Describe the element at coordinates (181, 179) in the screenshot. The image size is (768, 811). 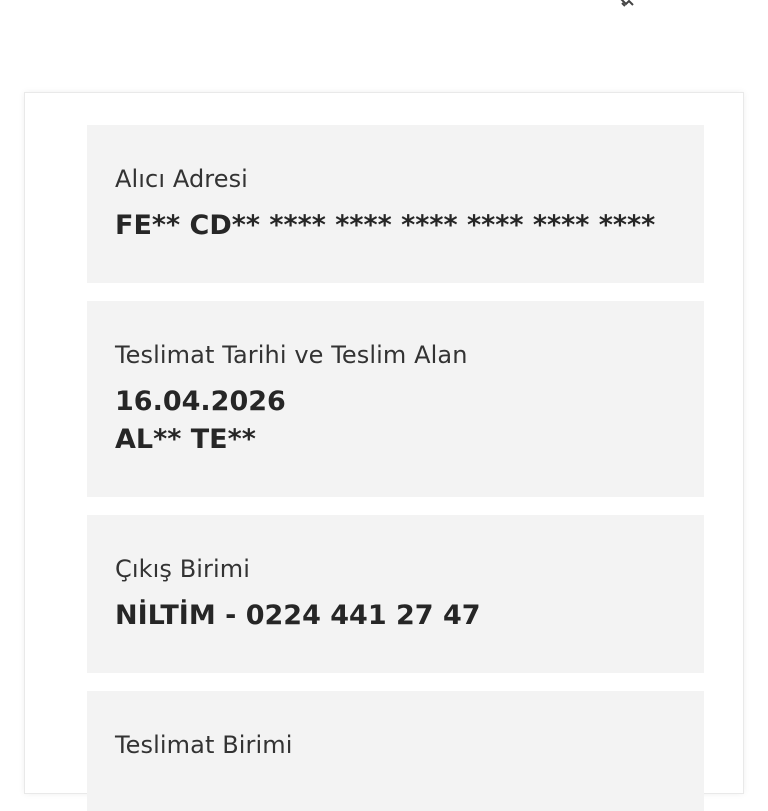
I see `recipient-address-label: Alıcı Adresi` at that location.